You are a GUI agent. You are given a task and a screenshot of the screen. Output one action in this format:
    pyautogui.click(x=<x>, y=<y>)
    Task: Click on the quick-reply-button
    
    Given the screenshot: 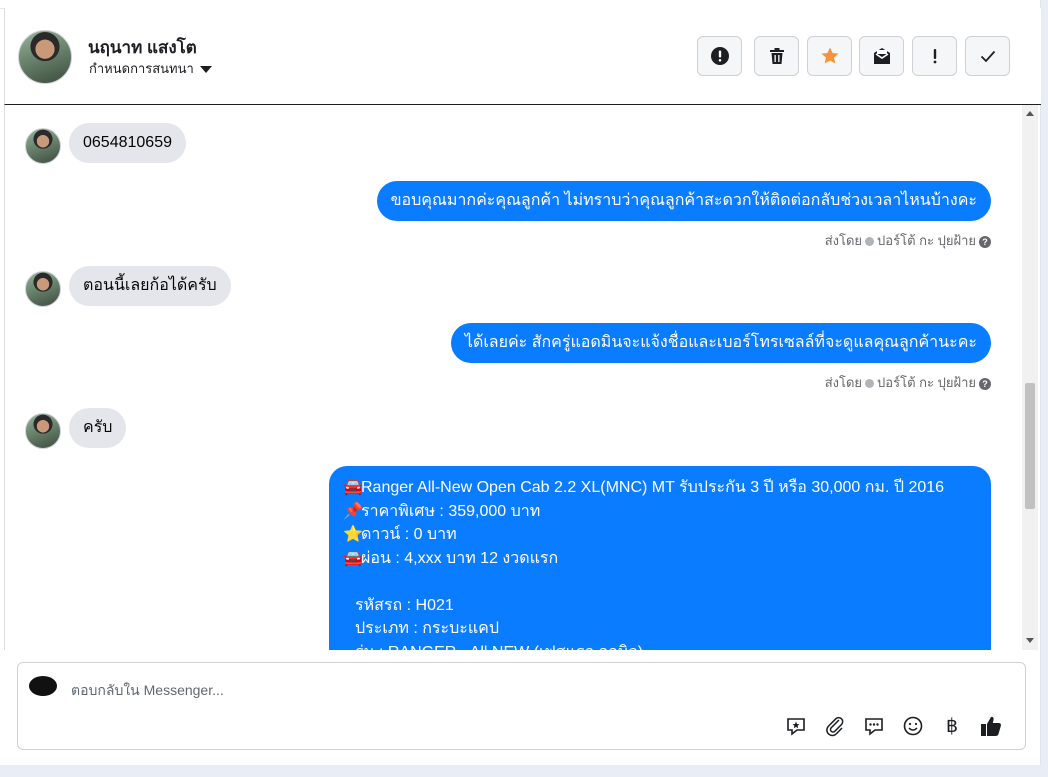 What is the action you would take?
    pyautogui.click(x=874, y=726)
    